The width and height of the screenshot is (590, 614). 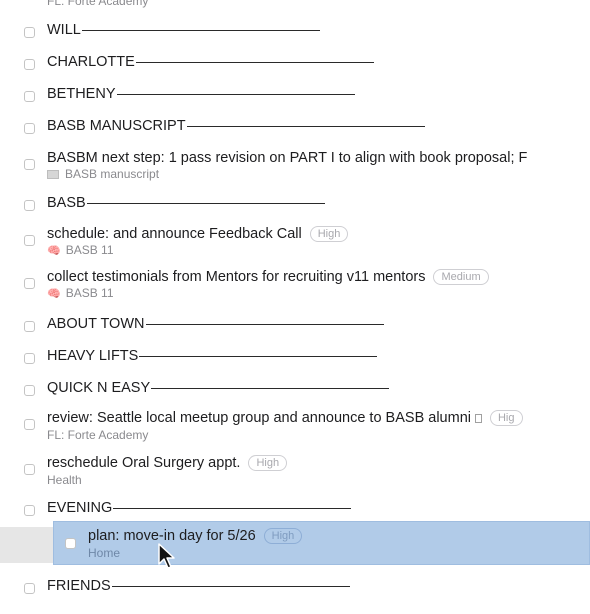 I want to click on heading-title: BETHENY, so click(x=81, y=94).